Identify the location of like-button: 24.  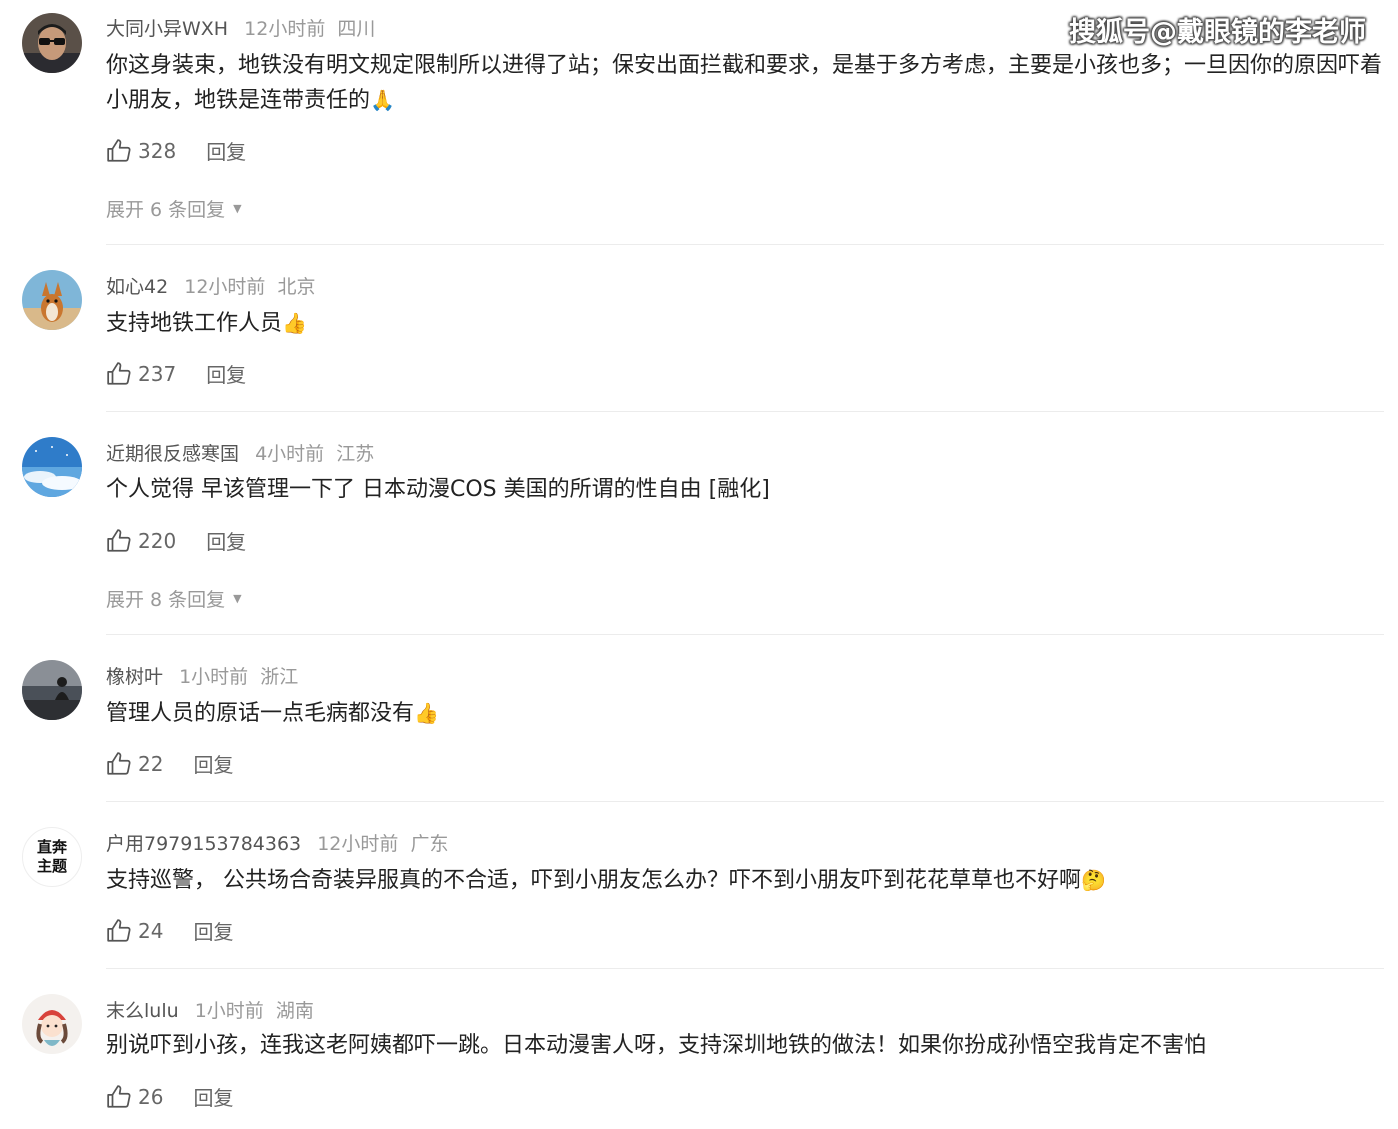
(134, 931).